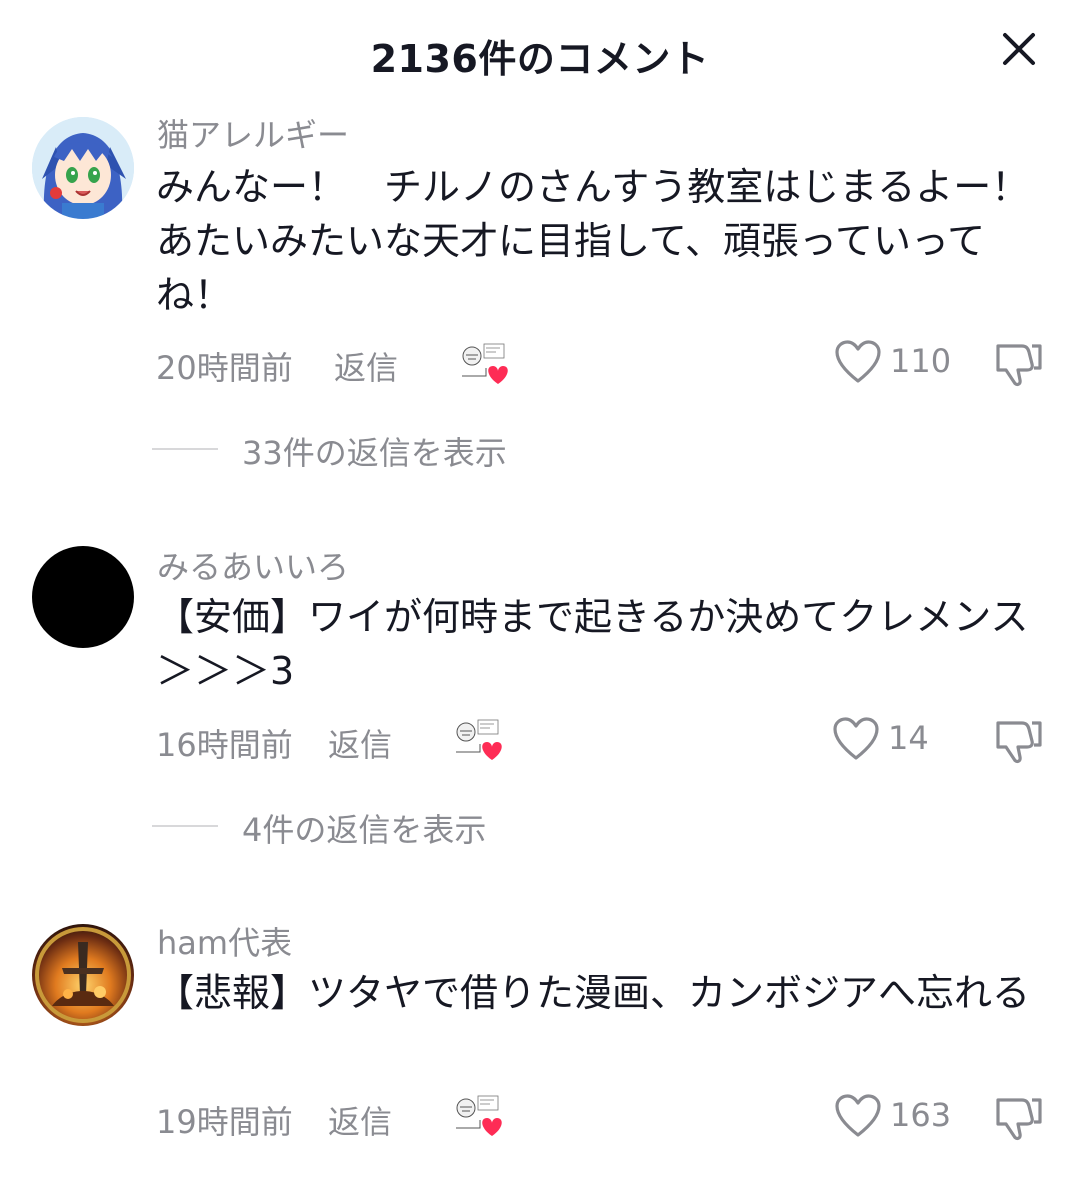 The width and height of the screenshot is (1080, 1182). I want to click on like-count: 14, so click(908, 738).